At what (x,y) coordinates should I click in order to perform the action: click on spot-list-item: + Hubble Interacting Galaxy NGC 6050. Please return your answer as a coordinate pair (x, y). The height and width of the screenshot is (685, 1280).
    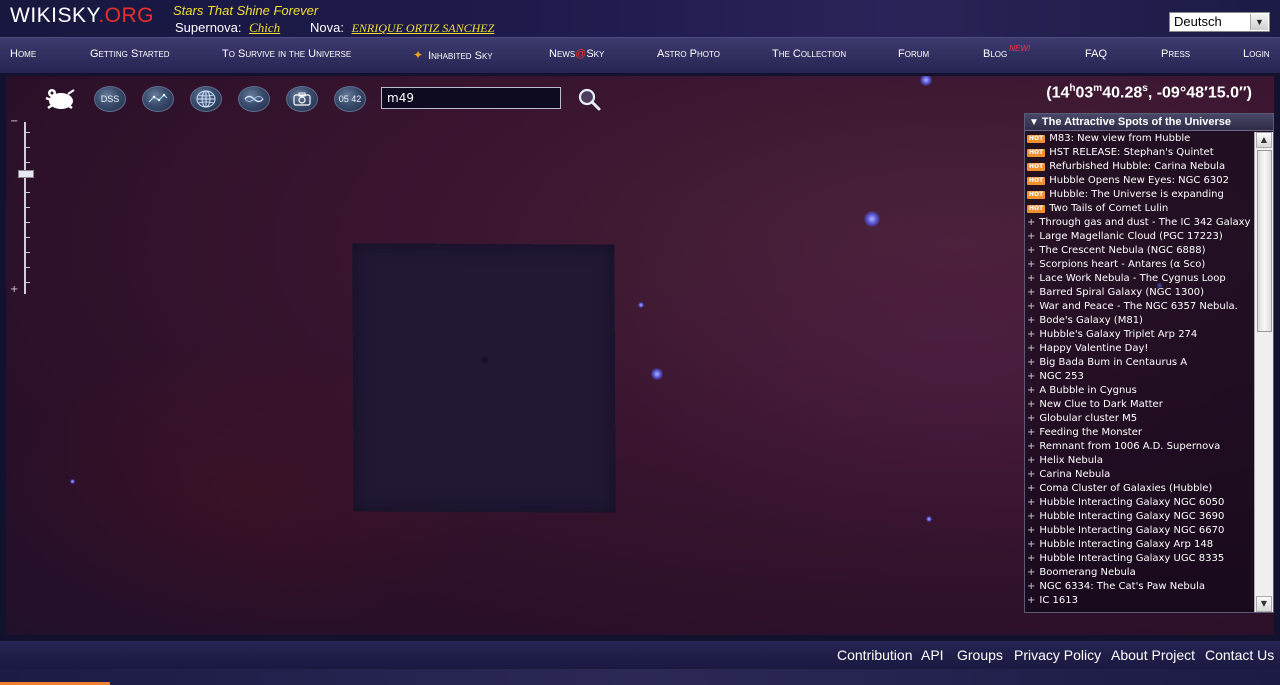
    Looking at the image, I should click on (1140, 503).